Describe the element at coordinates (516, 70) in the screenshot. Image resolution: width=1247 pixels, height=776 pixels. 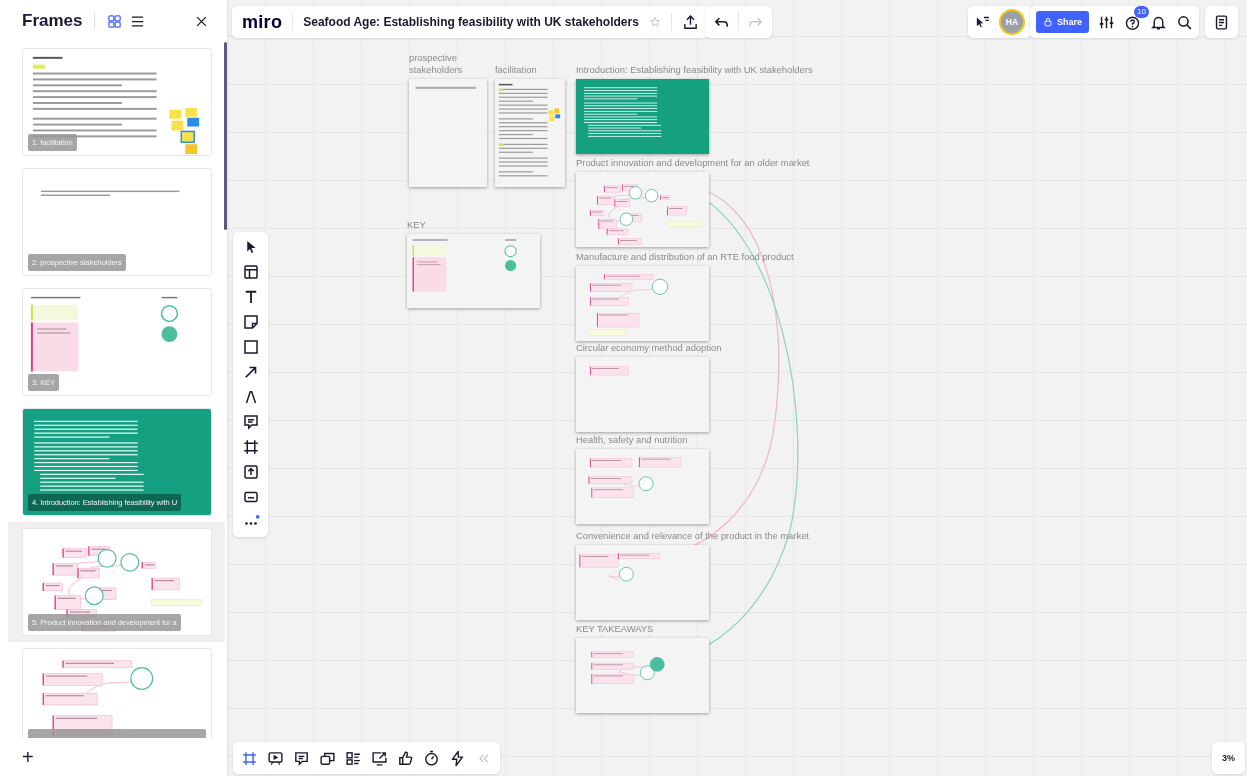
I see `frame-title: facilitation` at that location.